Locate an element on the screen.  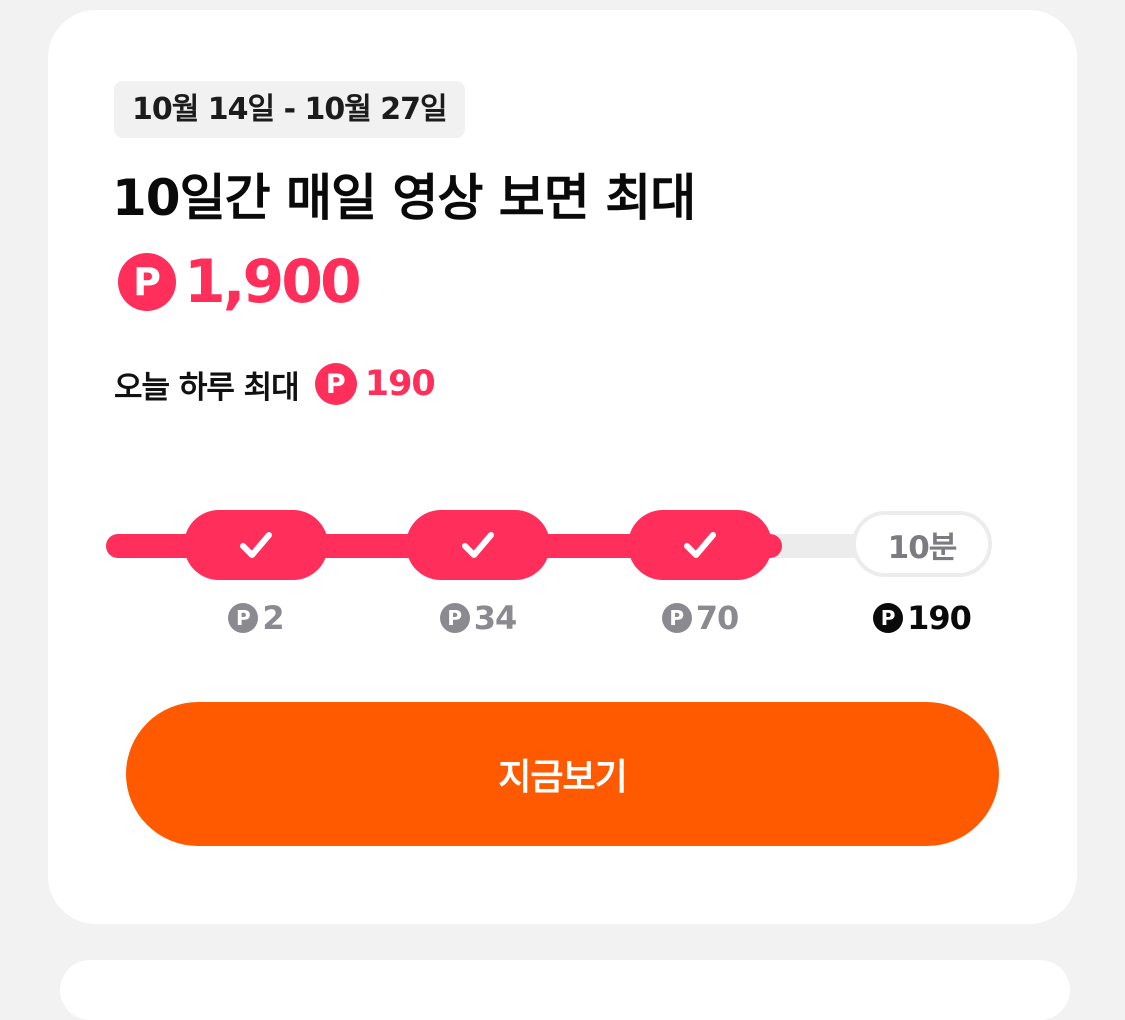
step-4-reward: P 190 is located at coordinates (922, 618).